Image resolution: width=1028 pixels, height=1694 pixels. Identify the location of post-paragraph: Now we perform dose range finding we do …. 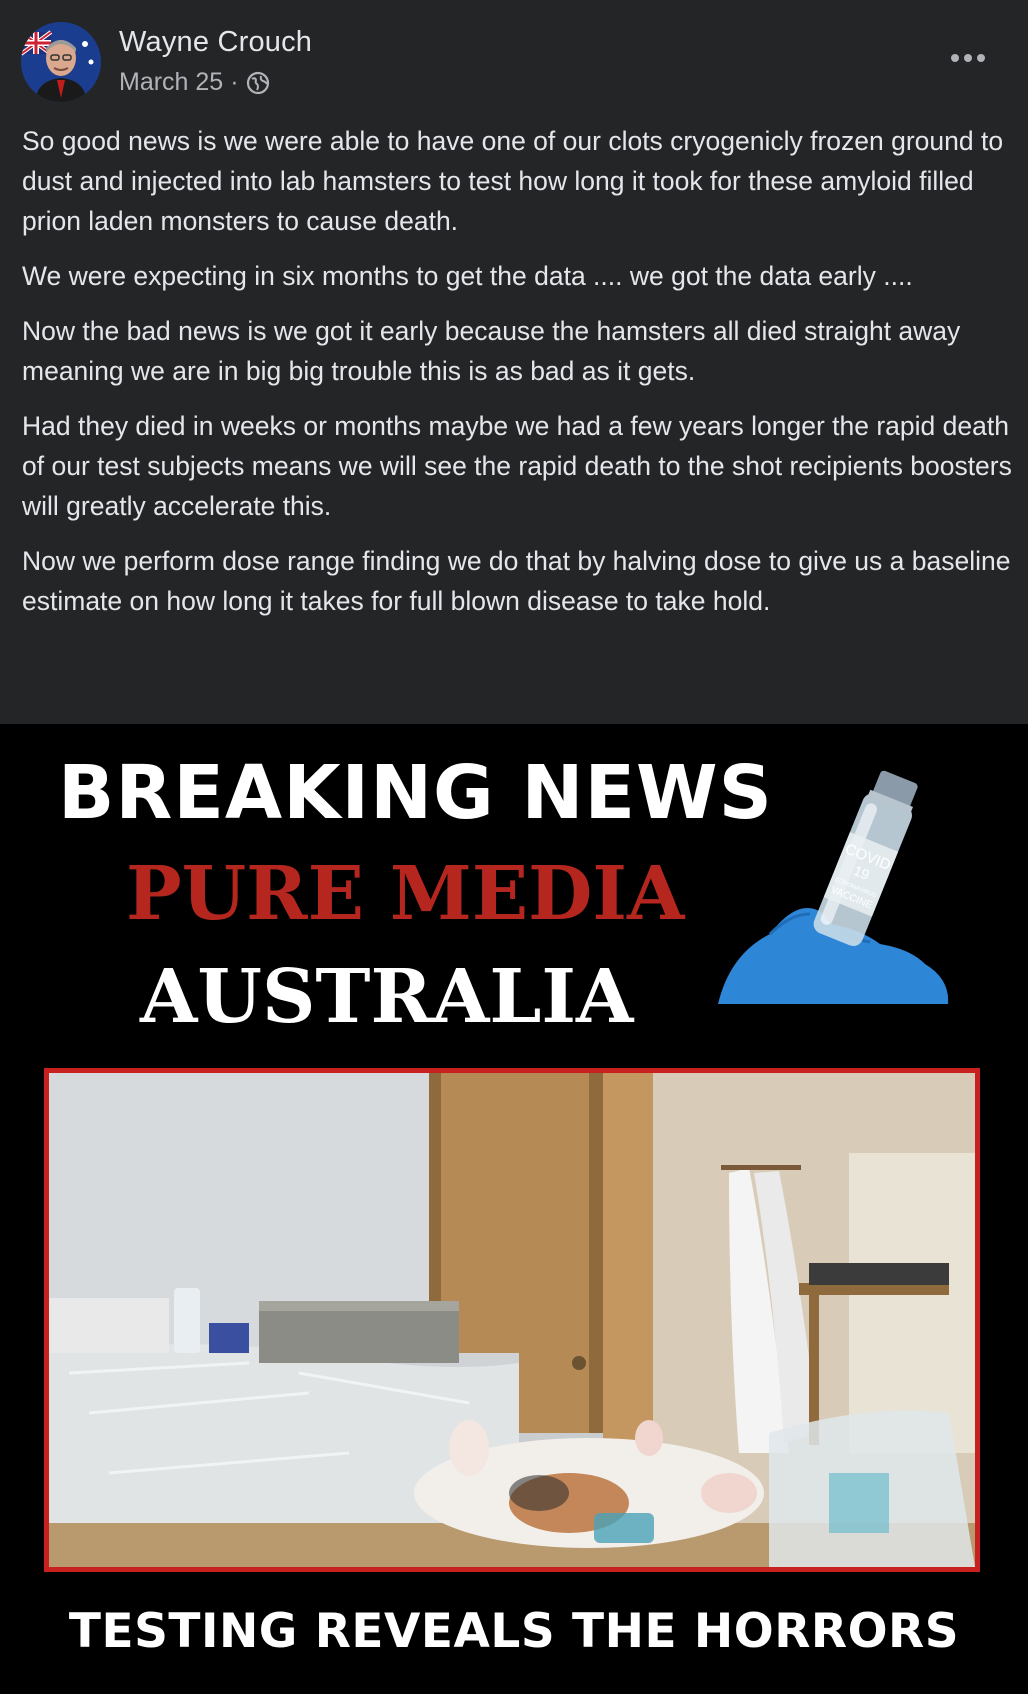
(516, 581).